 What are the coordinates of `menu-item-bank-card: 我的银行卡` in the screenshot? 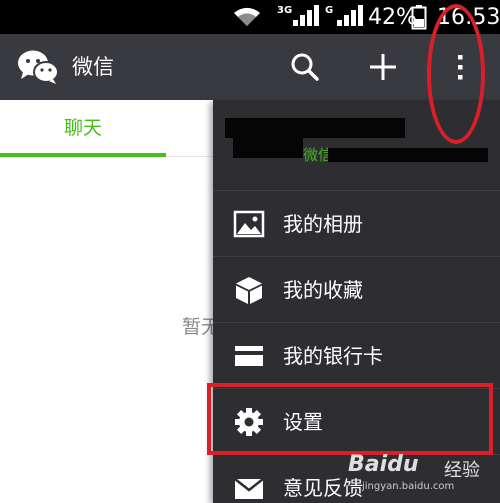 It's located at (356, 355).